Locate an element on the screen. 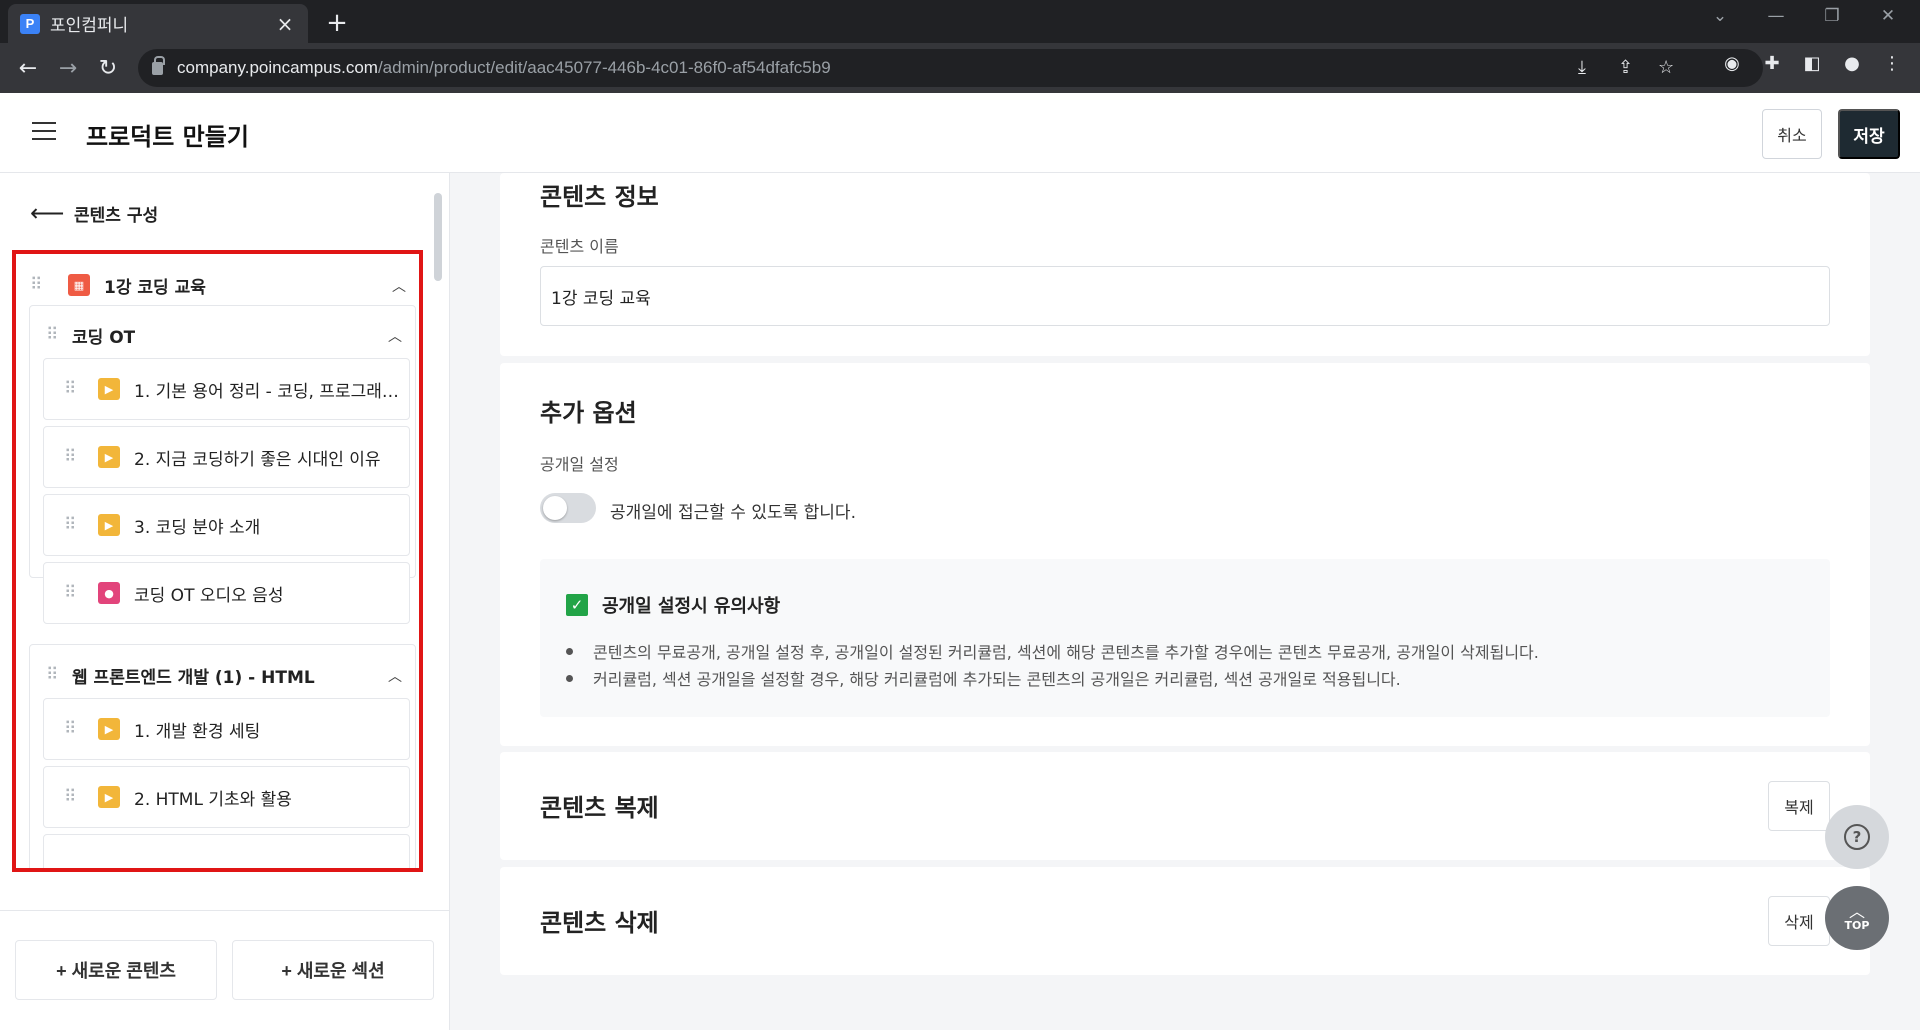  item-label: 코딩 OT 오디오 음성 is located at coordinates (209, 595).